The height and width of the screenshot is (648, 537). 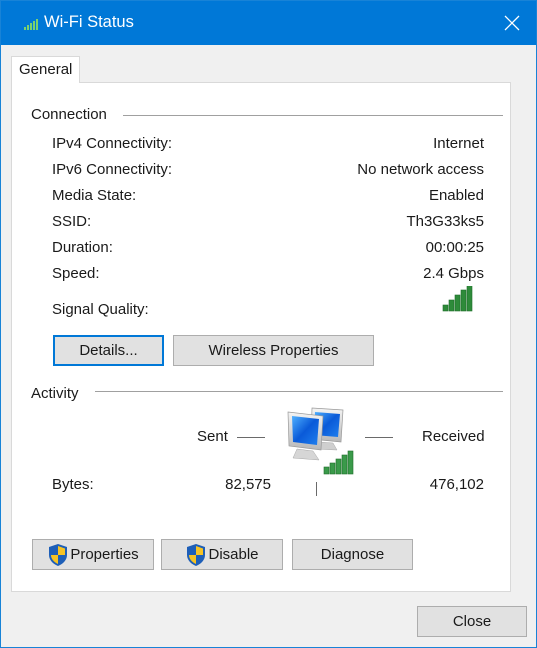 What do you see at coordinates (55, 393) in the screenshot?
I see `activity-group-title: Activity` at bounding box center [55, 393].